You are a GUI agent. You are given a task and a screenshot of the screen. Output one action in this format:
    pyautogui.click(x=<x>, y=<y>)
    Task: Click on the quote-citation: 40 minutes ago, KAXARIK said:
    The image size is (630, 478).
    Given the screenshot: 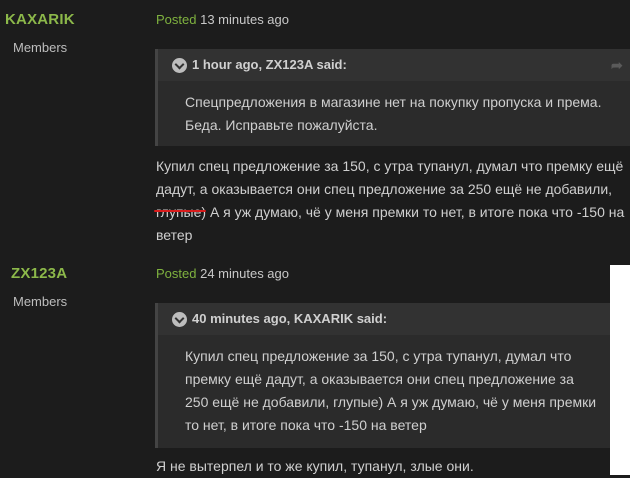 What is the action you would take?
    pyautogui.click(x=290, y=318)
    